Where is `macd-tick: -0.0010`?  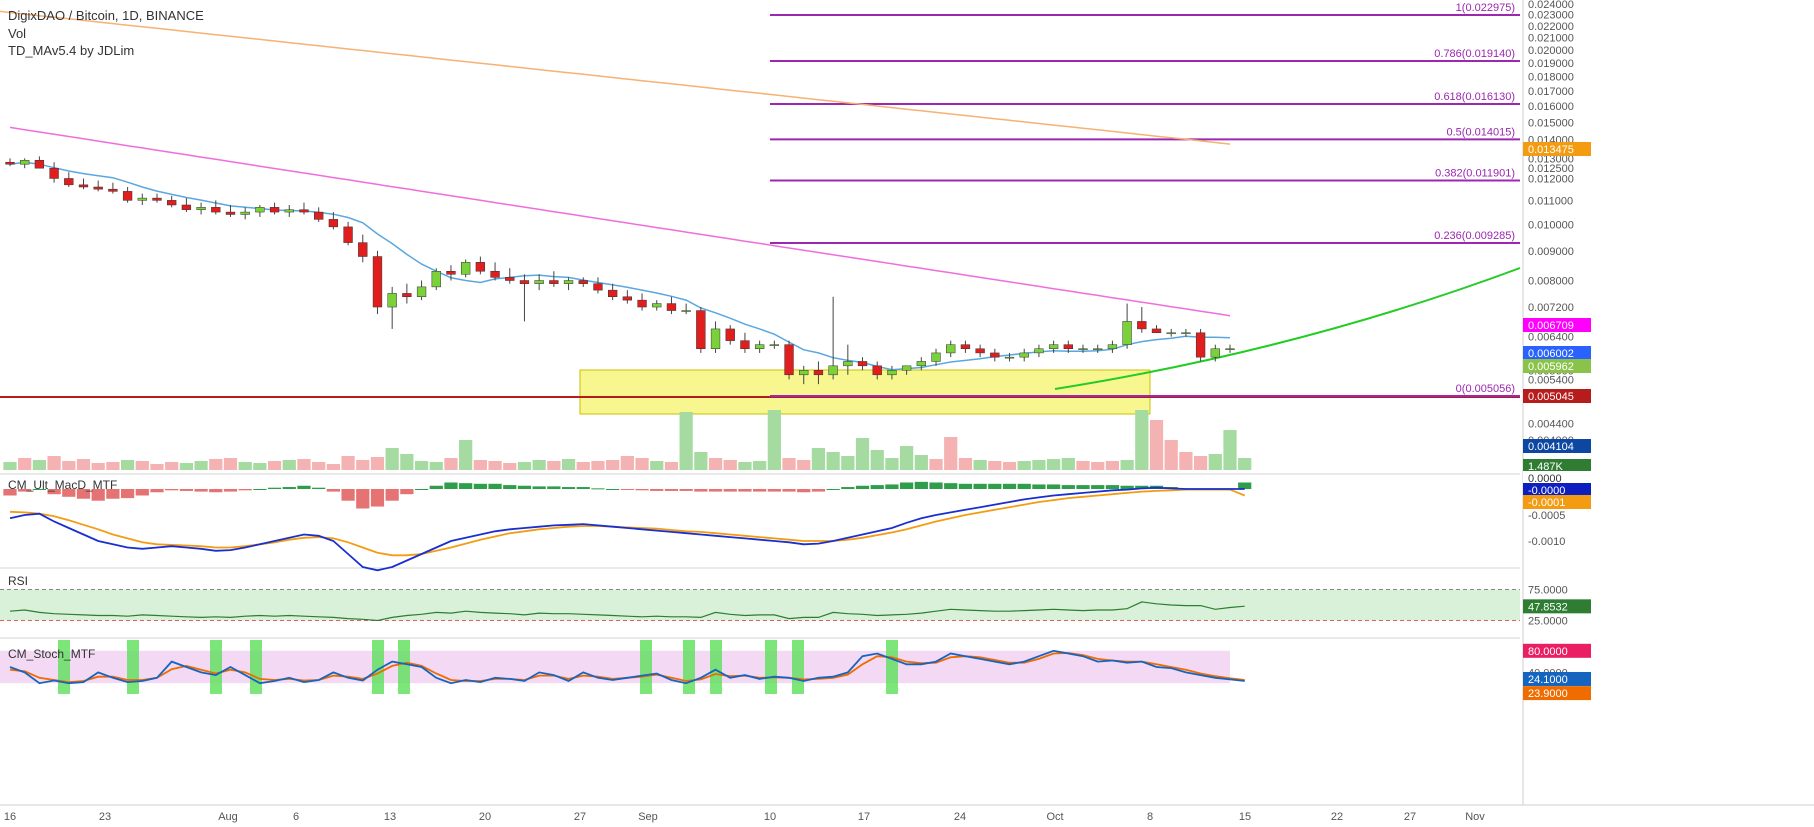
macd-tick: -0.0010 is located at coordinates (1546, 542).